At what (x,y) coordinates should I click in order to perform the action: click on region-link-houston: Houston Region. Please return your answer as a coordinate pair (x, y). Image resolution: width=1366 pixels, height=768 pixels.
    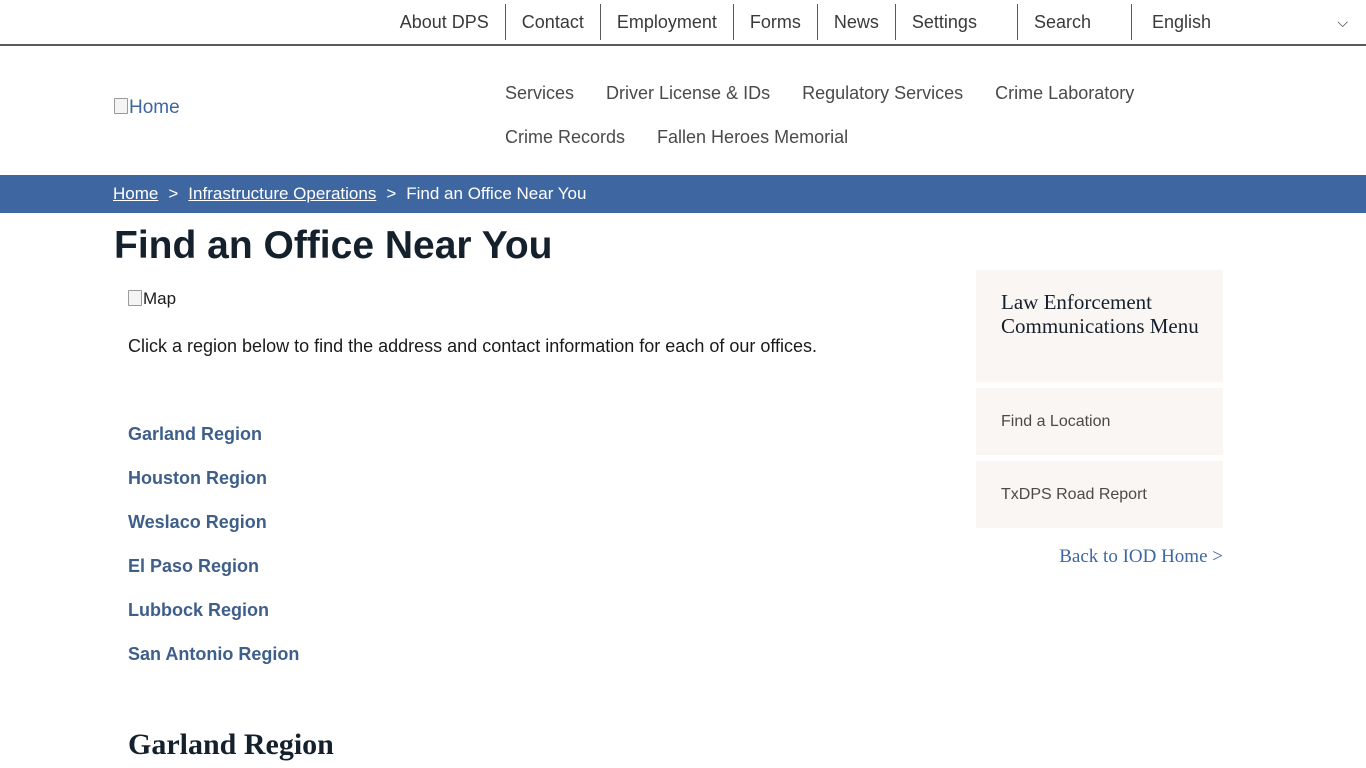
    Looking at the image, I should click on (197, 478).